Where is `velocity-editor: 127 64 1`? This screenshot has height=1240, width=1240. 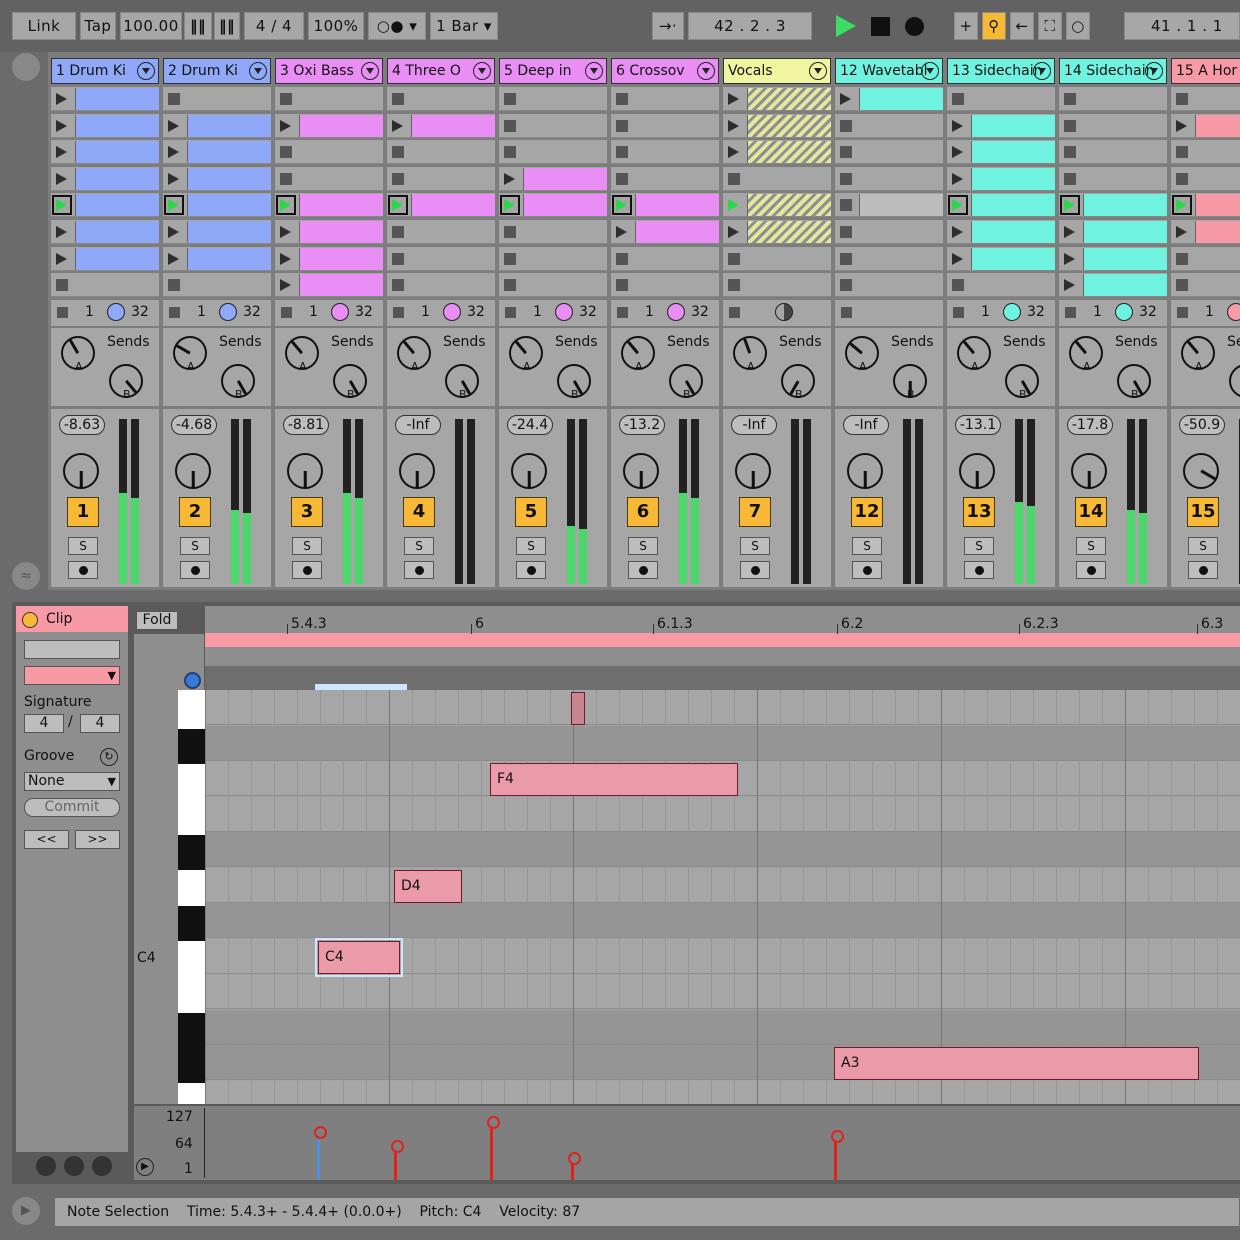 velocity-editor: 127 64 1 is located at coordinates (687, 1143).